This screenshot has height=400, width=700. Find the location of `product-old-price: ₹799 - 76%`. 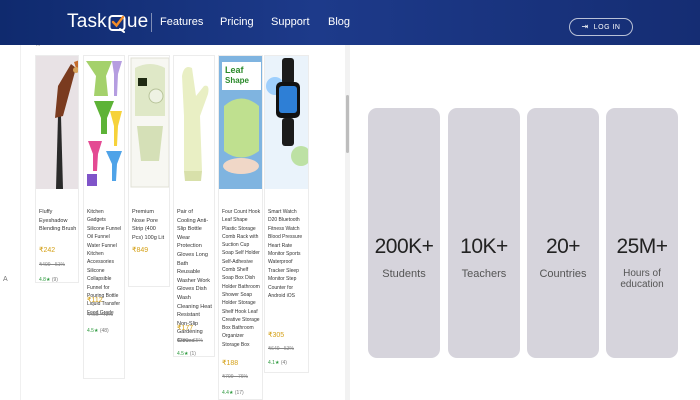

product-old-price: ₹799 - 76% is located at coordinates (235, 377).